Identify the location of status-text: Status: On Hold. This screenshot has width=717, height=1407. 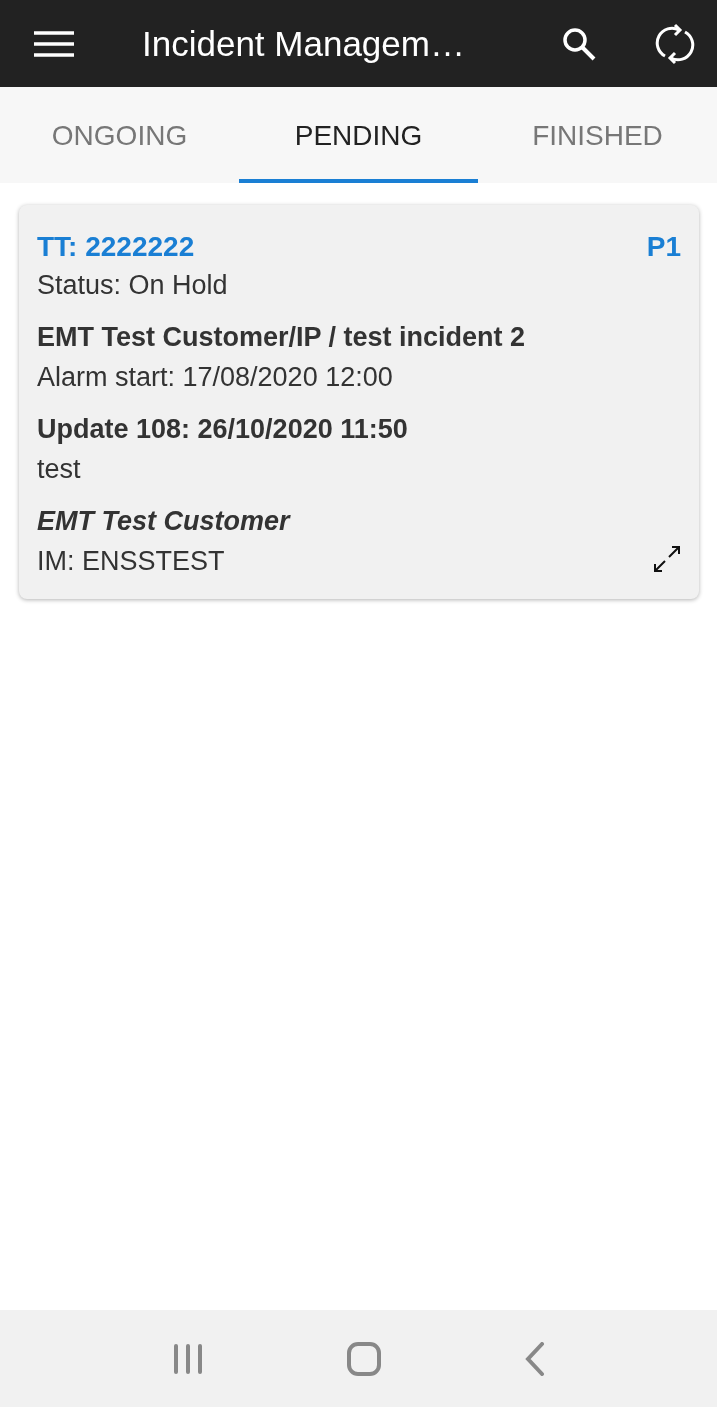
(133, 285).